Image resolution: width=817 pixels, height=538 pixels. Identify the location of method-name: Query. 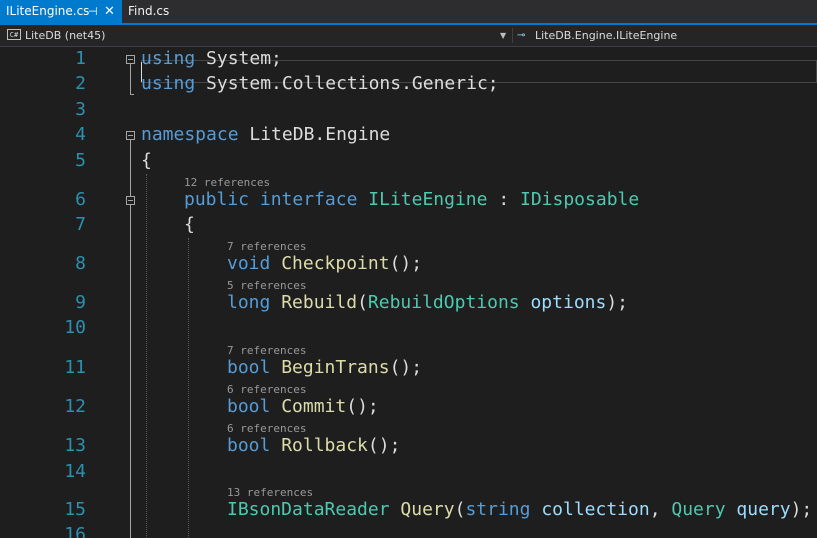
(427, 509).